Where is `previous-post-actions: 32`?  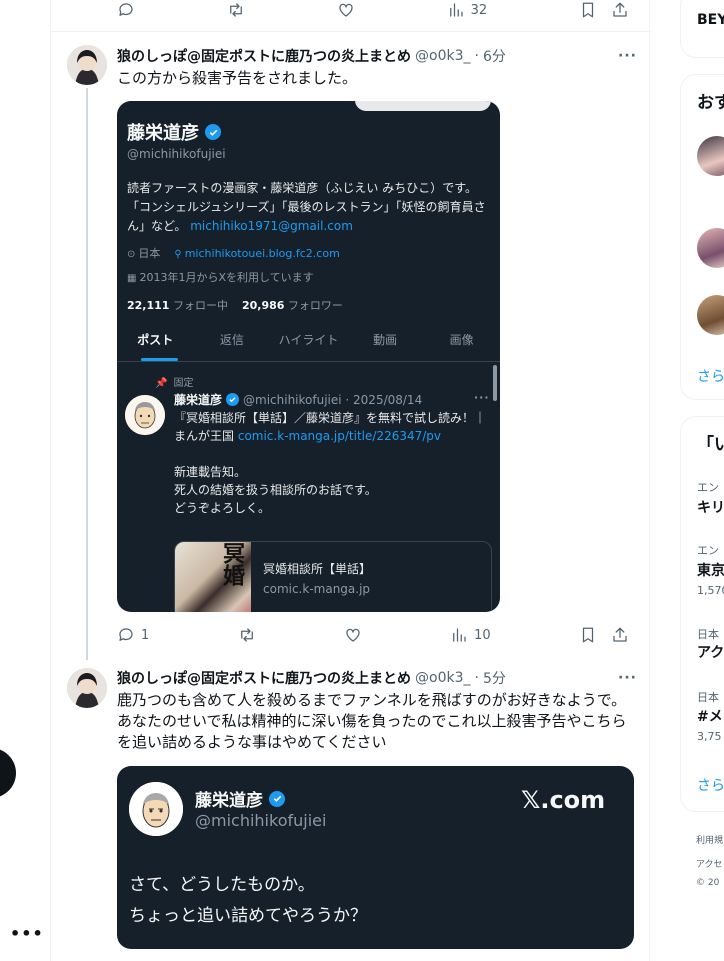 previous-post-actions: 32 is located at coordinates (373, 10).